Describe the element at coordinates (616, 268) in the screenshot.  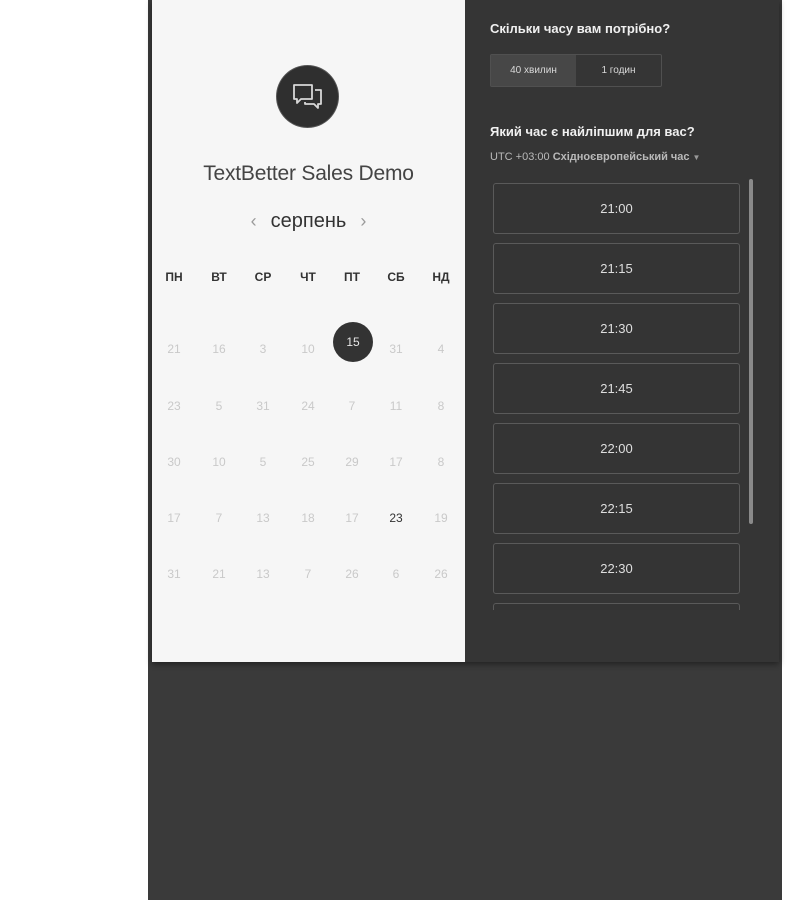
I see `time-slot: 21:15` at that location.